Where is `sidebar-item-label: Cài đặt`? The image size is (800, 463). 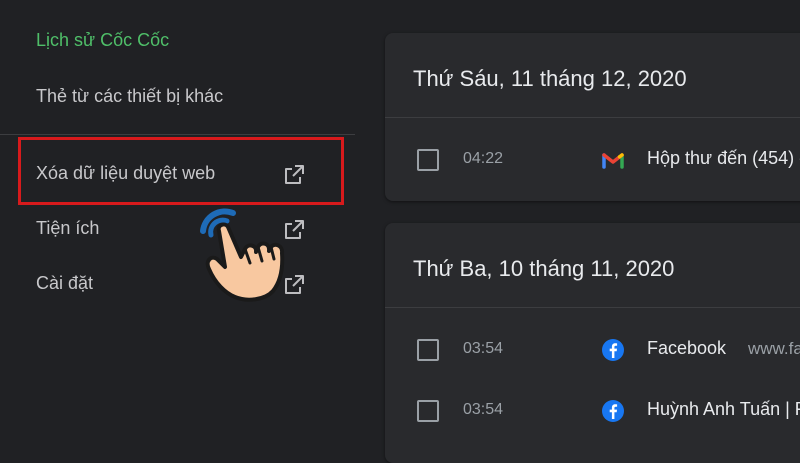
sidebar-item-label: Cài đặt is located at coordinates (65, 283).